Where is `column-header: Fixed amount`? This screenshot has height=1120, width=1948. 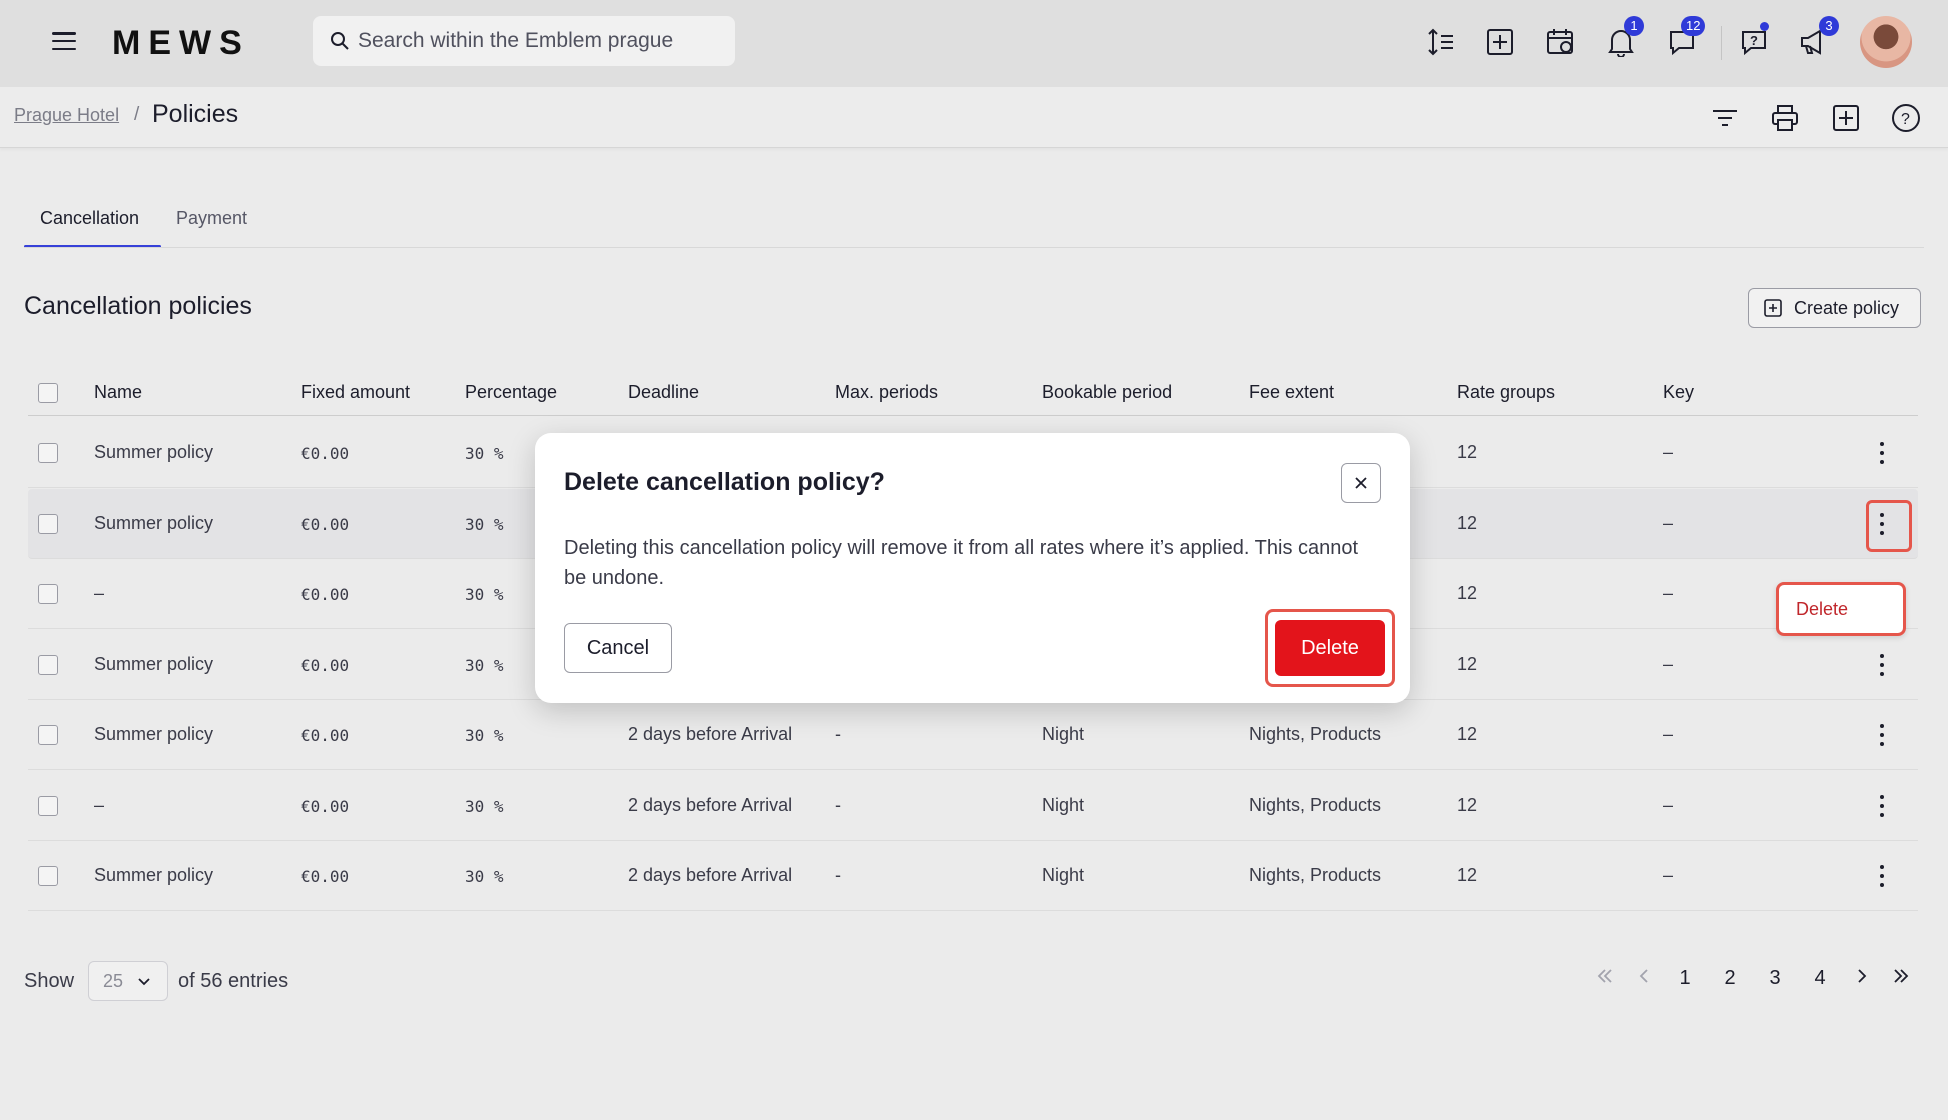
column-header: Fixed amount is located at coordinates (355, 392).